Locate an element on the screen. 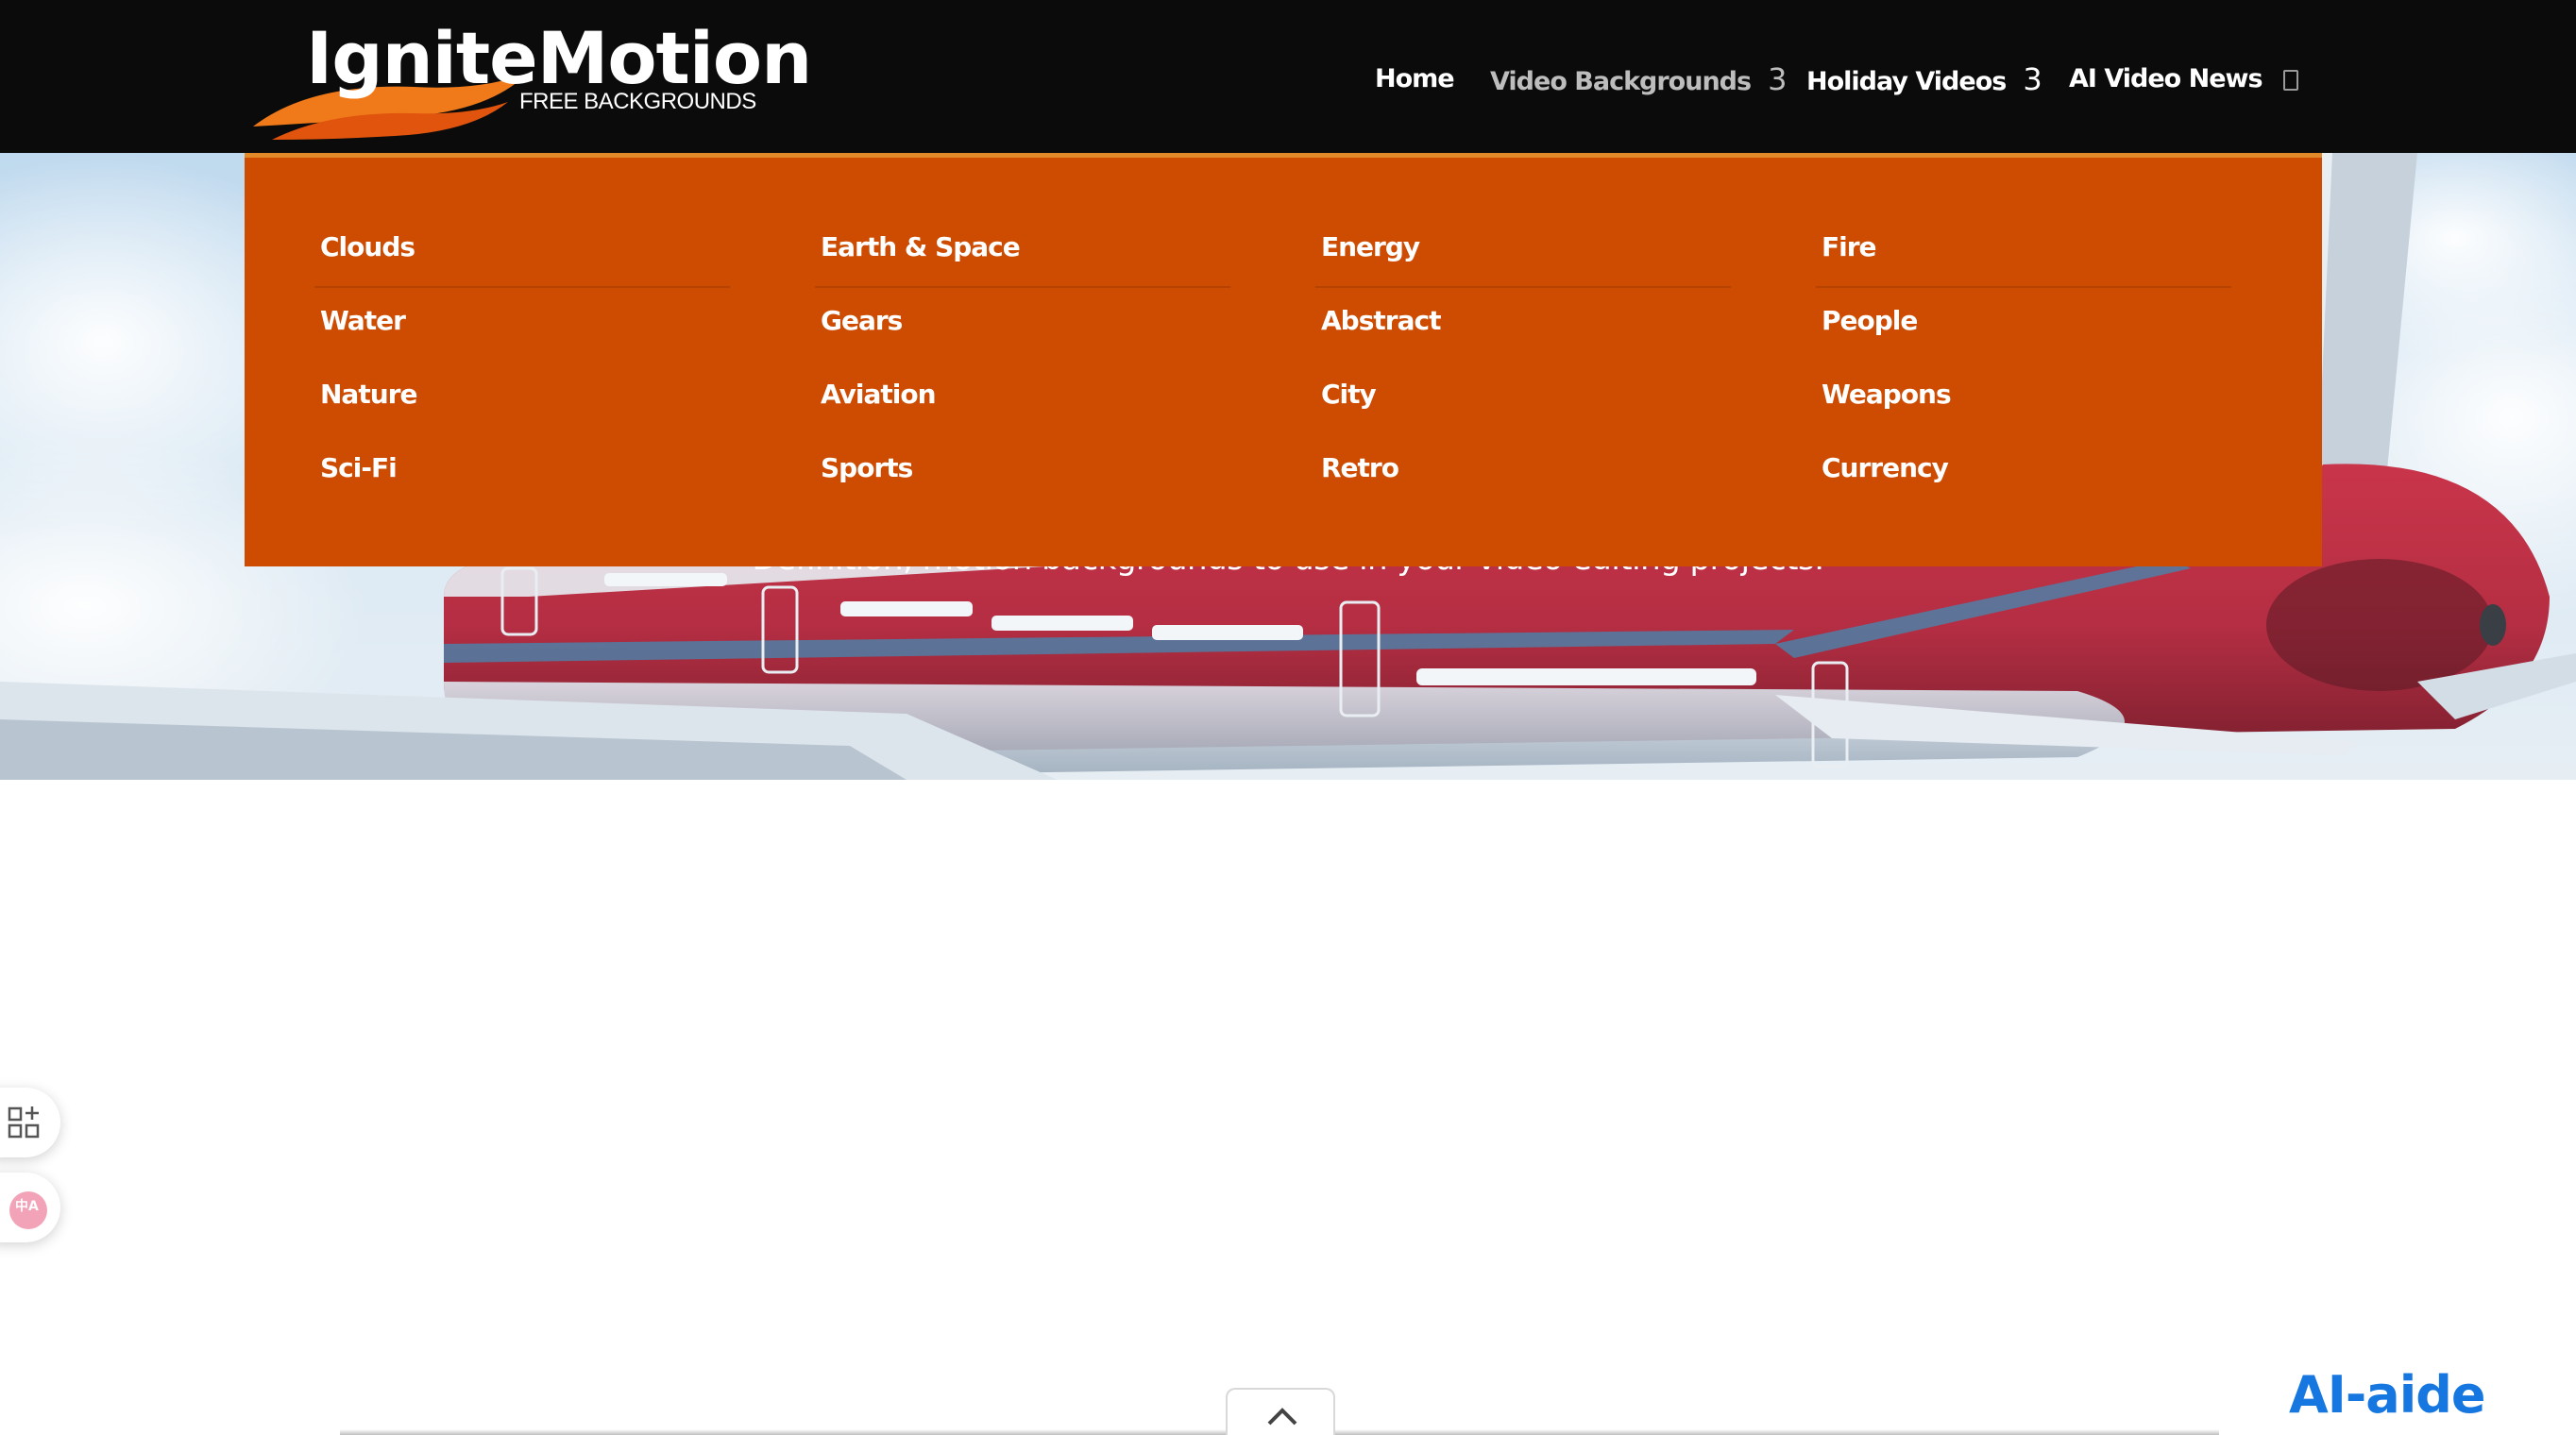 This screenshot has height=1435, width=2576. nav-home: Home is located at coordinates (1415, 79).